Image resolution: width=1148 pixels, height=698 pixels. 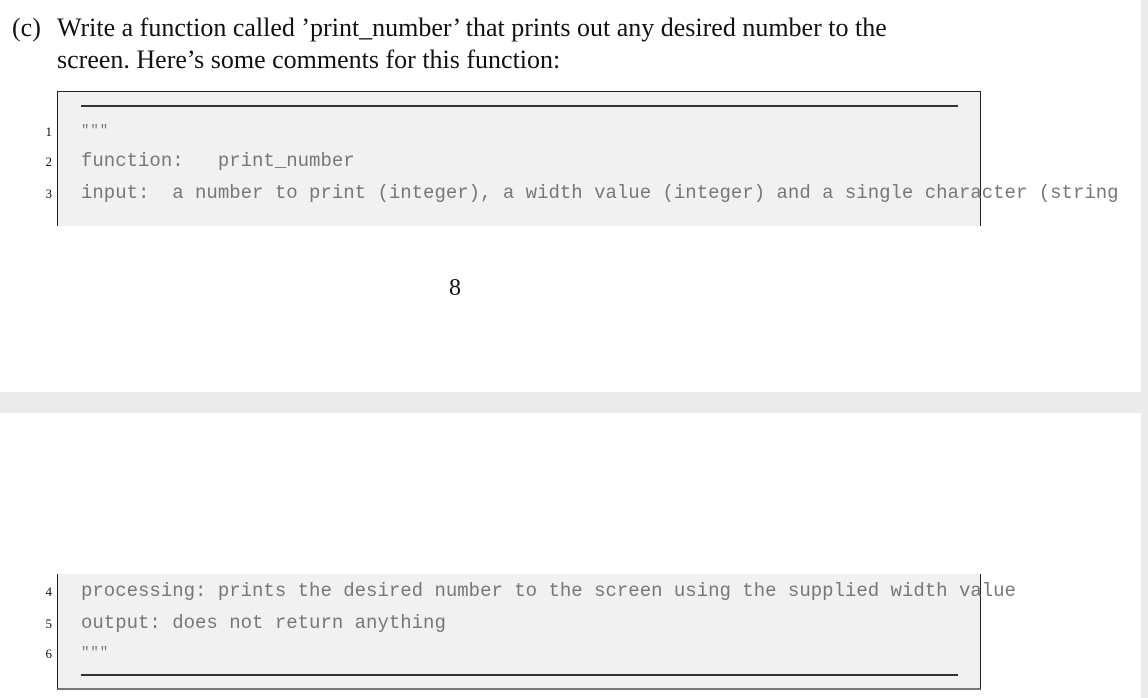 What do you see at coordinates (49, 591) in the screenshot?
I see `line-number: 4` at bounding box center [49, 591].